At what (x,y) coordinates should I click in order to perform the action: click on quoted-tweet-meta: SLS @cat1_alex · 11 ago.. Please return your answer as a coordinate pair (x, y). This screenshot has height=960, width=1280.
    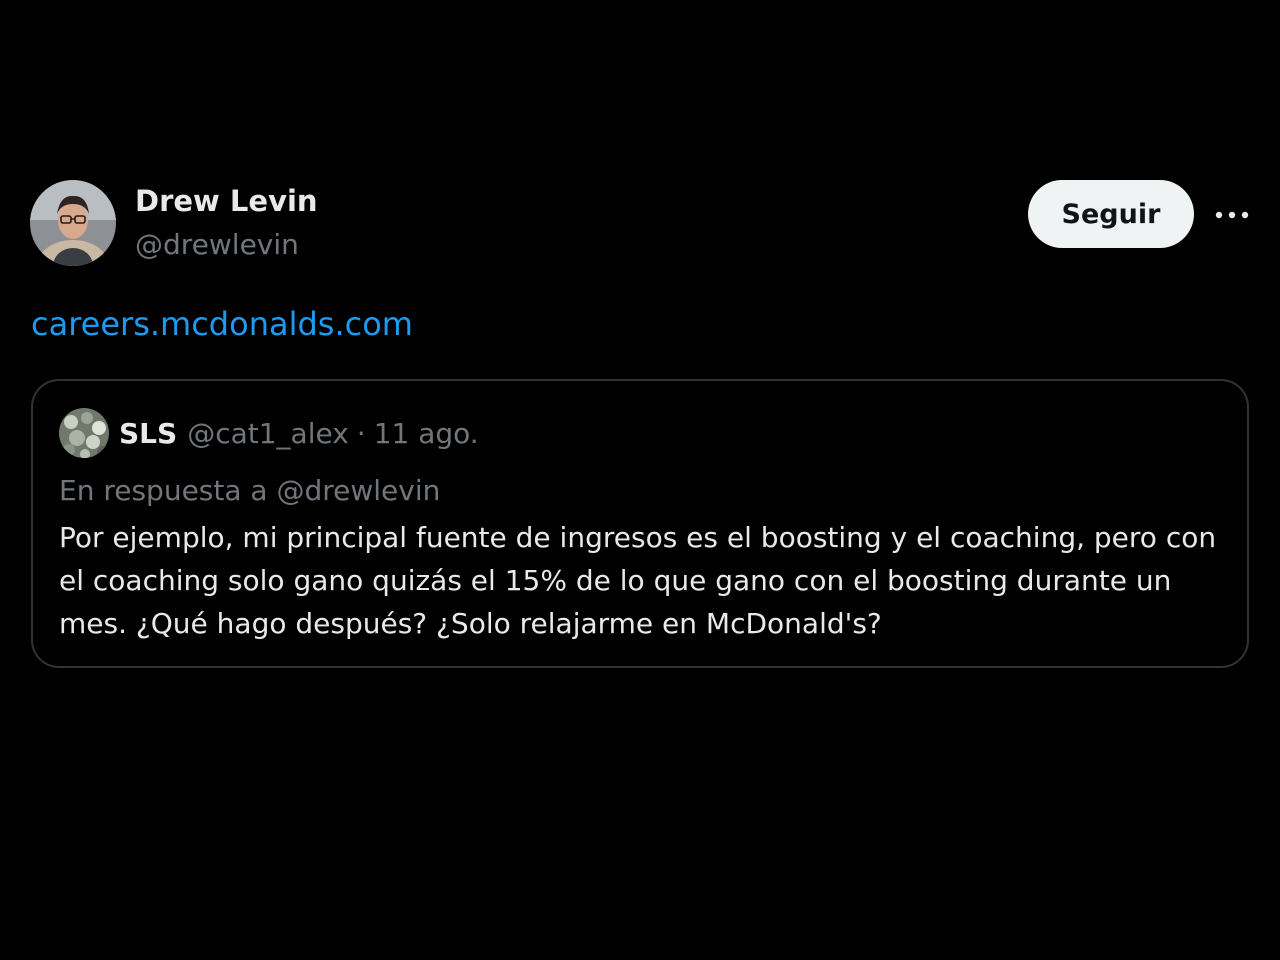
    Looking at the image, I should click on (299, 433).